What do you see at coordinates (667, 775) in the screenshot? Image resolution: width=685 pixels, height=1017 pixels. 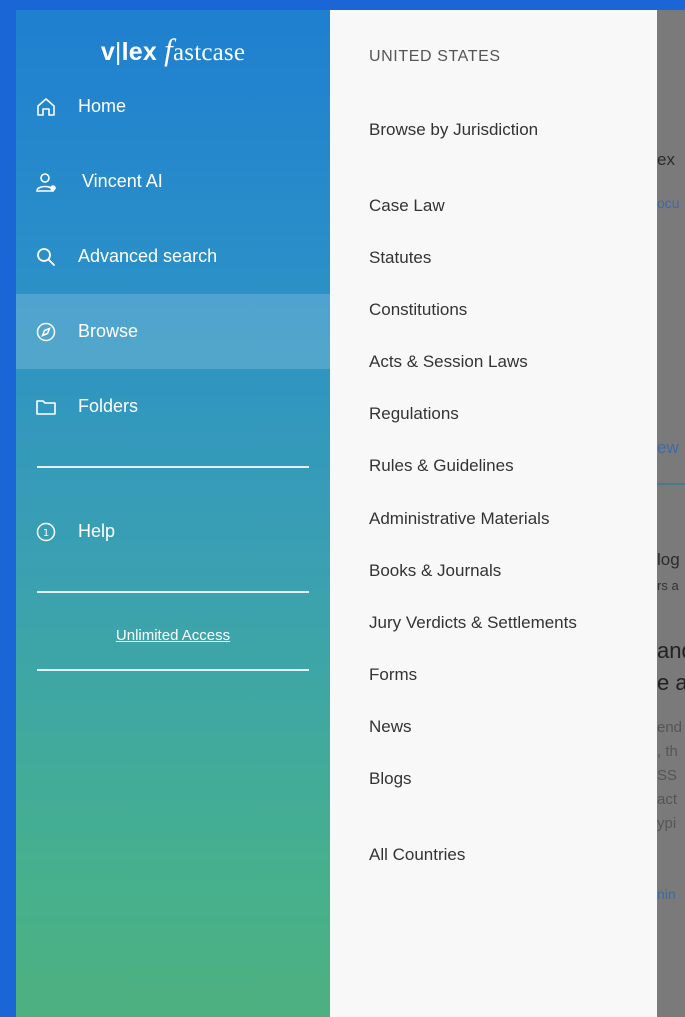 I see `background-text: SS` at bounding box center [667, 775].